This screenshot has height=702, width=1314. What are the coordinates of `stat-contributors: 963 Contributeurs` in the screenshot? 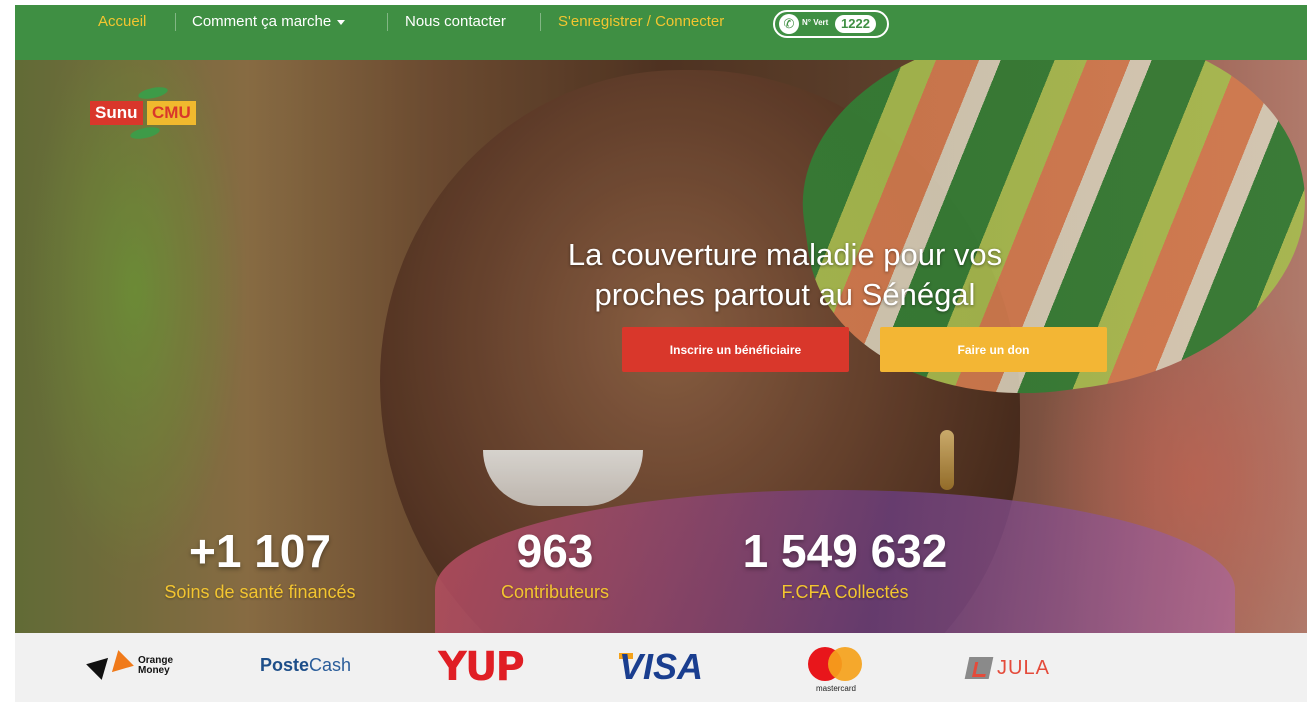 It's located at (555, 564).